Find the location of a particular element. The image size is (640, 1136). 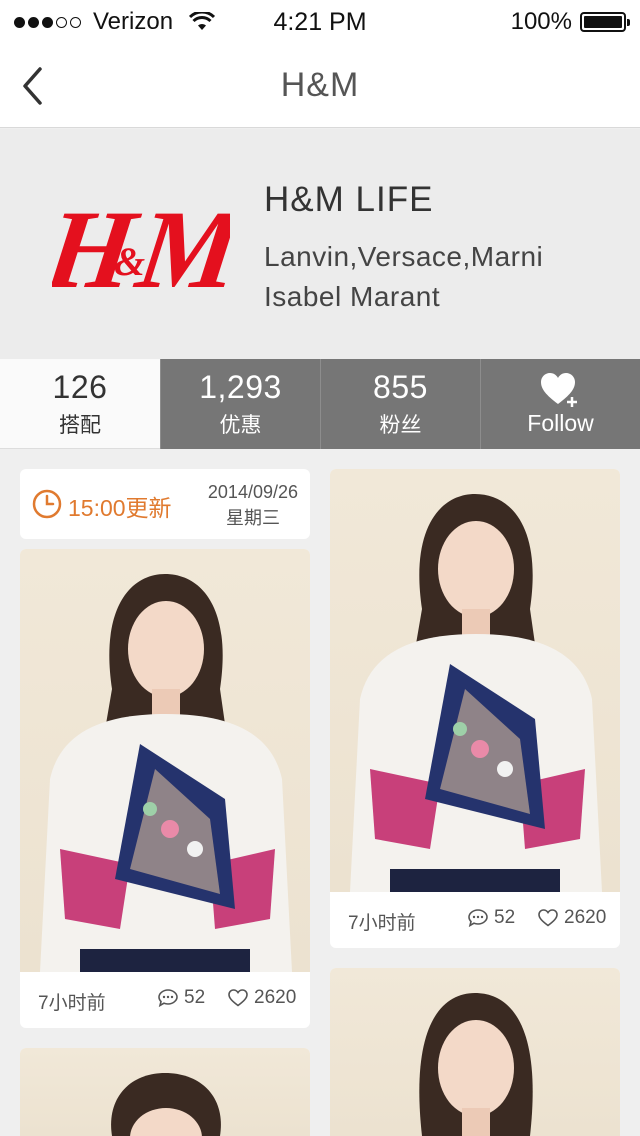

page-title: H&M is located at coordinates (320, 85).